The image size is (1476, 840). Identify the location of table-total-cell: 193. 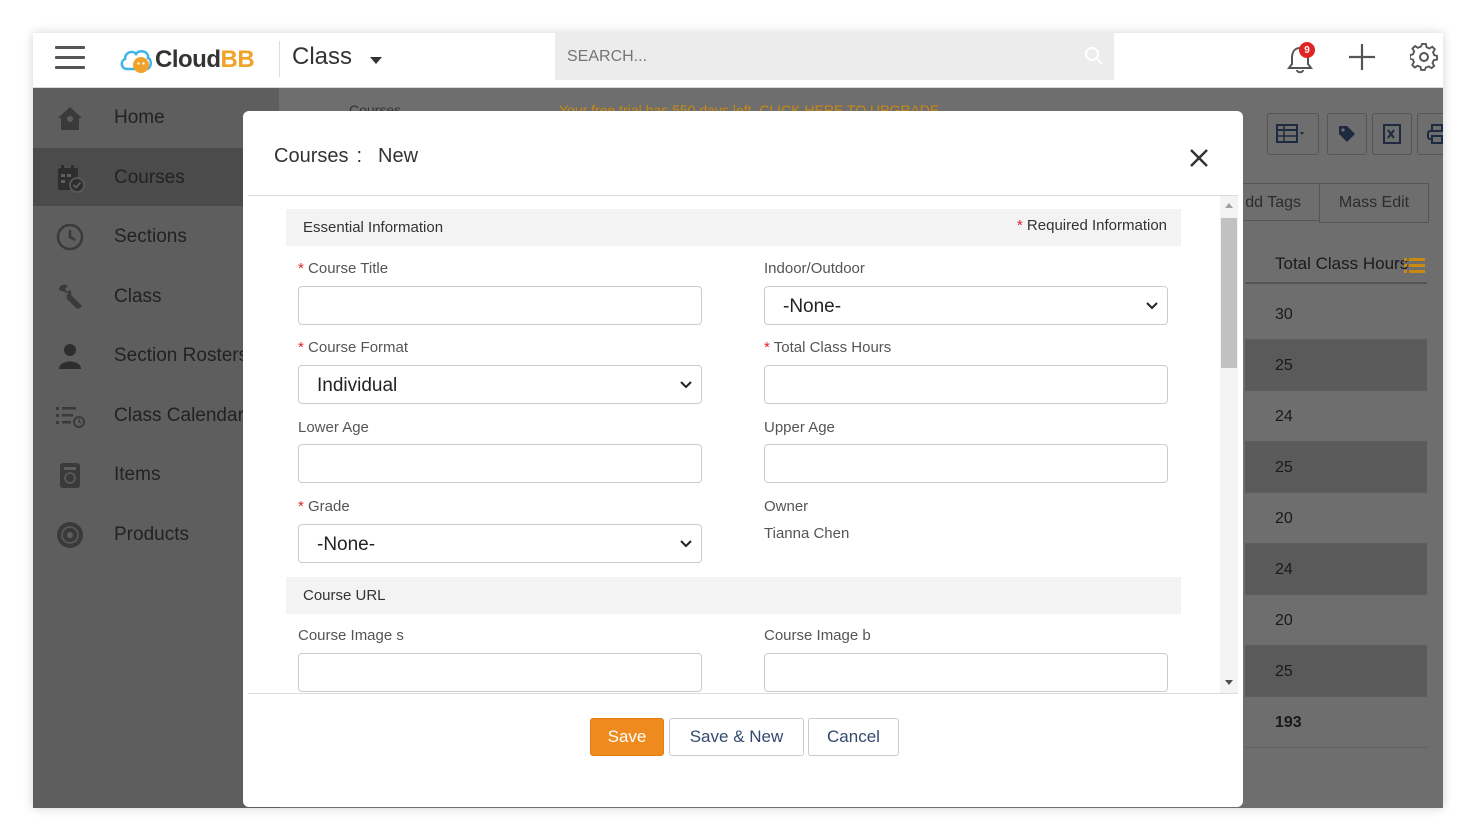
(1336, 722).